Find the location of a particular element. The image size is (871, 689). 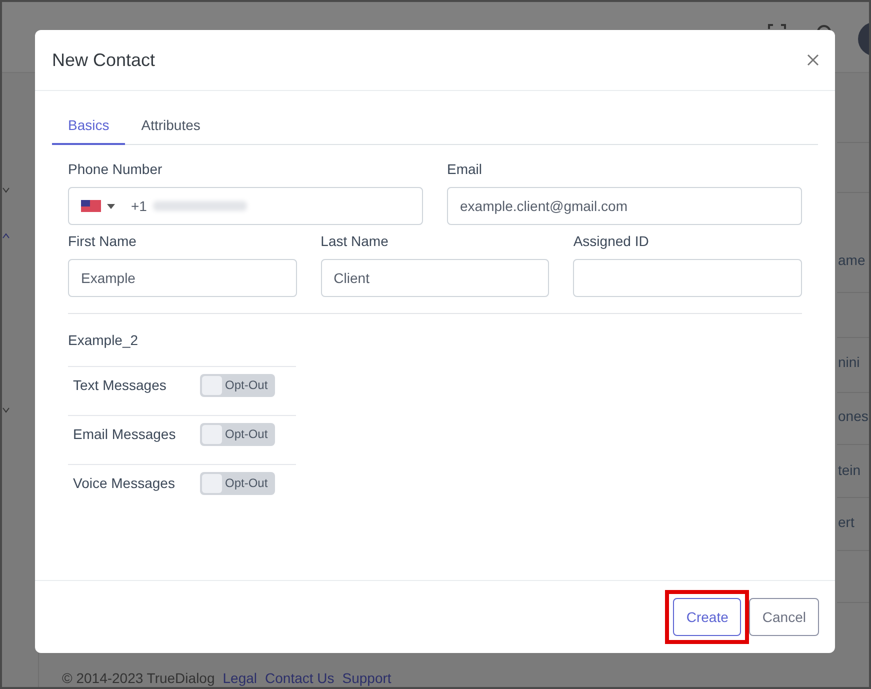

copyright-text: © 2014-2023 TrueDialog is located at coordinates (138, 678).